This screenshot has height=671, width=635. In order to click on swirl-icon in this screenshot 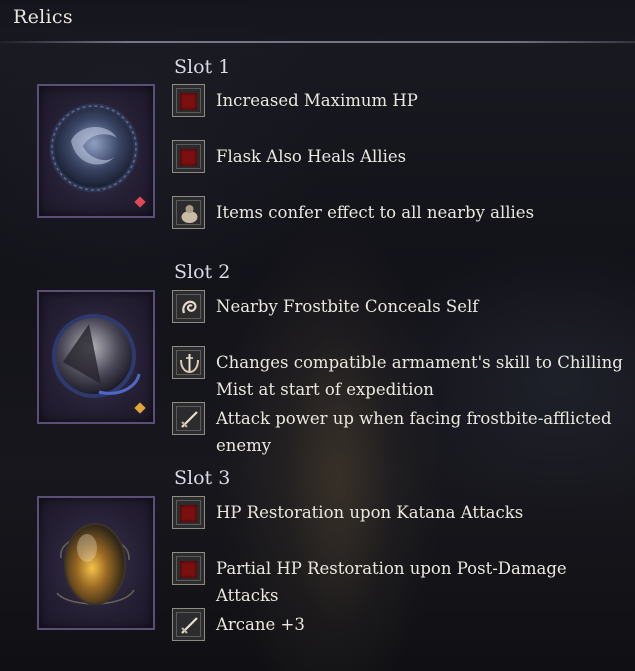, I will do `click(189, 307)`.